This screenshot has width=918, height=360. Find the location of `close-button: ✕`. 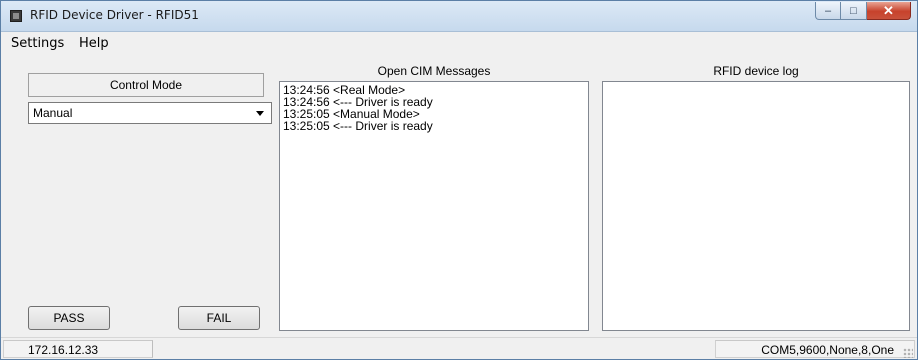

close-button: ✕ is located at coordinates (889, 11).